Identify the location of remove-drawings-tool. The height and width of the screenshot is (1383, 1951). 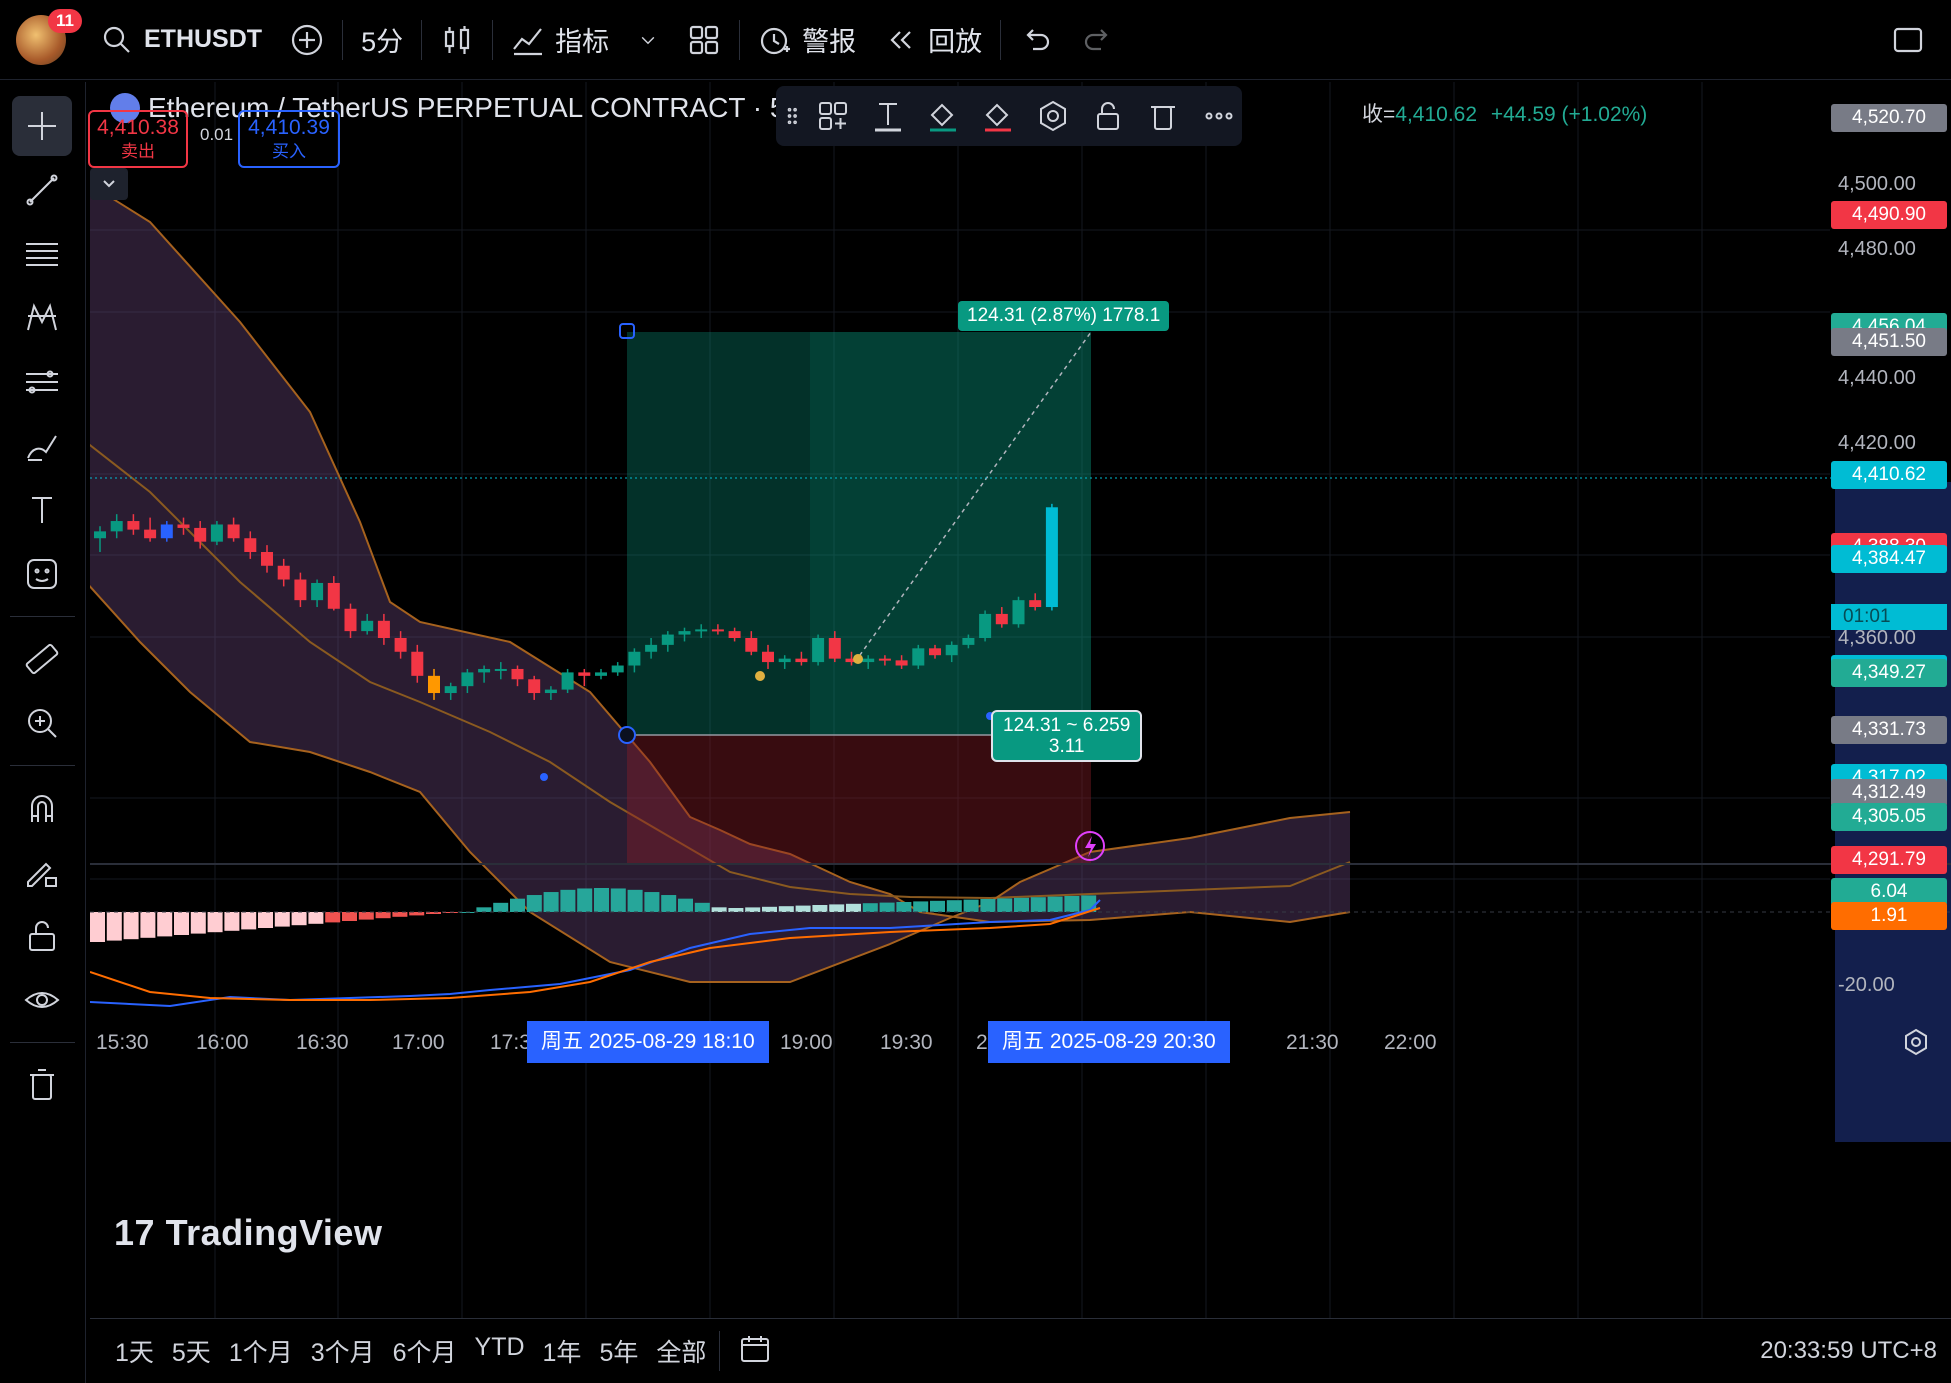
(42, 1085).